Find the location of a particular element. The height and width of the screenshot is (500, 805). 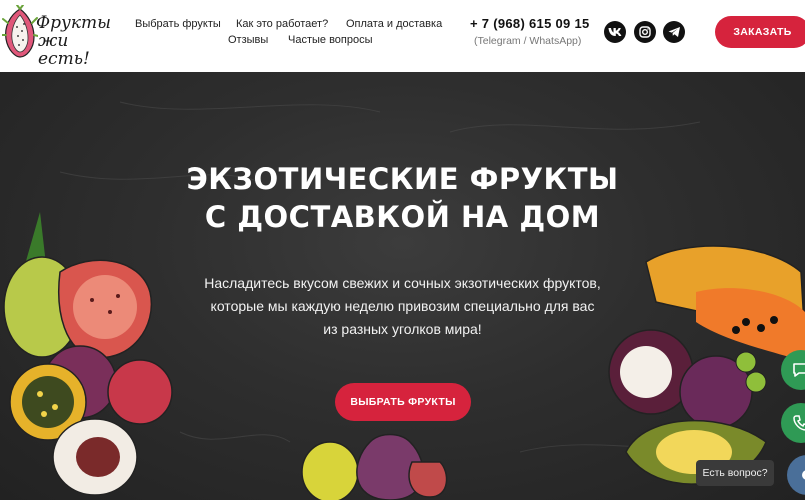

nav-faq: Частые вопросы is located at coordinates (330, 40).